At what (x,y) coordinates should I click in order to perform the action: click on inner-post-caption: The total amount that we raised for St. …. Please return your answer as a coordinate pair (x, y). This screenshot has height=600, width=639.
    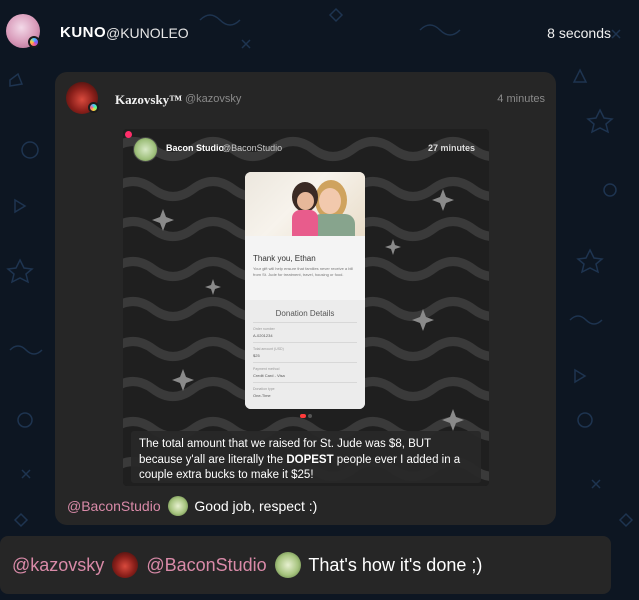
    Looking at the image, I should click on (306, 457).